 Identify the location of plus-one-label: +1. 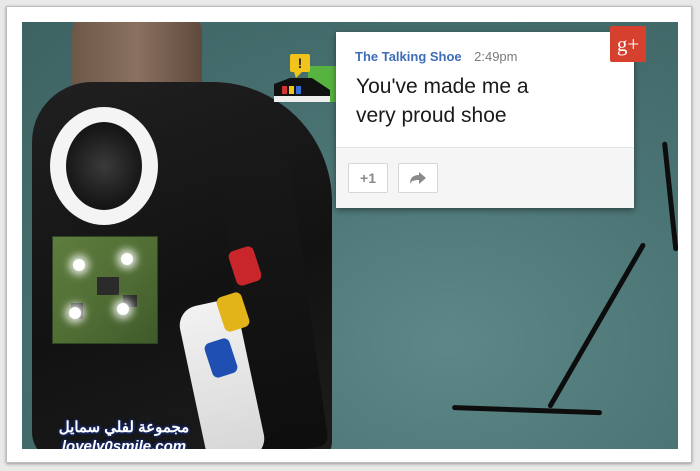
(368, 178).